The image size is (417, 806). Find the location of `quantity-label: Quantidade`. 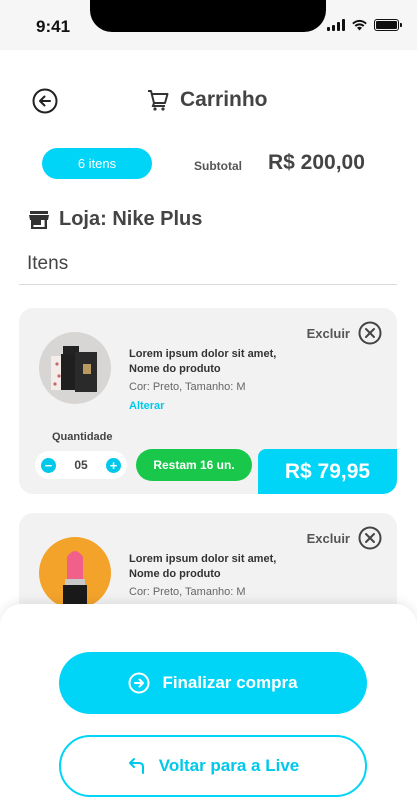

quantity-label: Quantidade is located at coordinates (82, 437).